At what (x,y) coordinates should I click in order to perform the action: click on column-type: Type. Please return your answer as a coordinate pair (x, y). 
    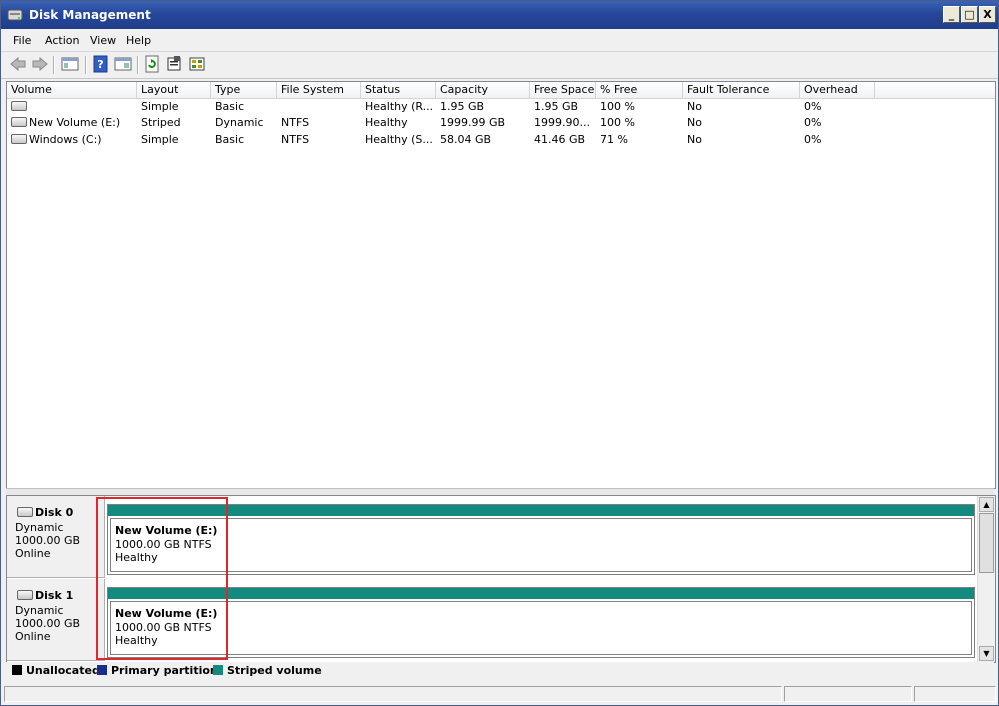
    Looking at the image, I should click on (244, 90).